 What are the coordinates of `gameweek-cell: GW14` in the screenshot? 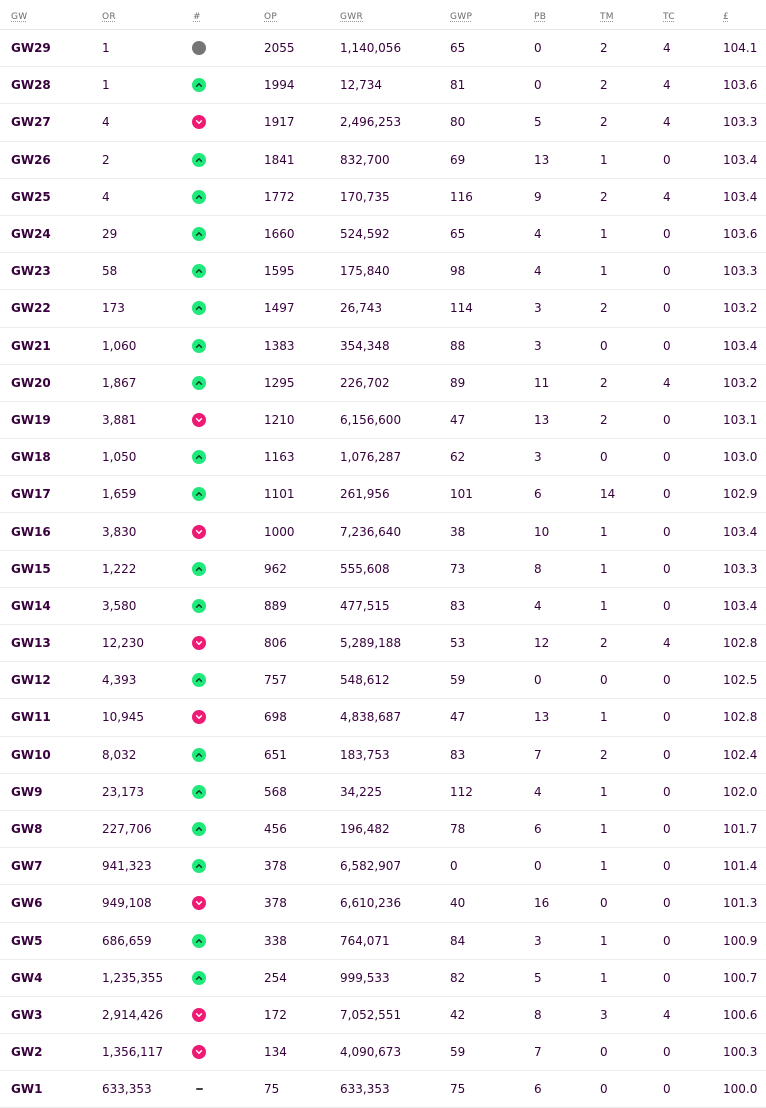 It's located at (31, 605).